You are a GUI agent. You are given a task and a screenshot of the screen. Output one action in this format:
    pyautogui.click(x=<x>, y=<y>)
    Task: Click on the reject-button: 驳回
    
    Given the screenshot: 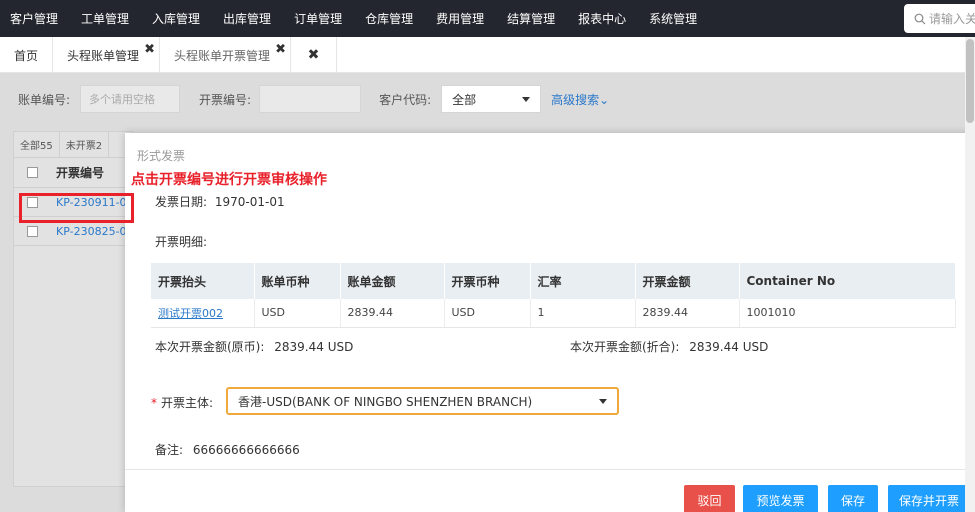 What is the action you would take?
    pyautogui.click(x=709, y=498)
    